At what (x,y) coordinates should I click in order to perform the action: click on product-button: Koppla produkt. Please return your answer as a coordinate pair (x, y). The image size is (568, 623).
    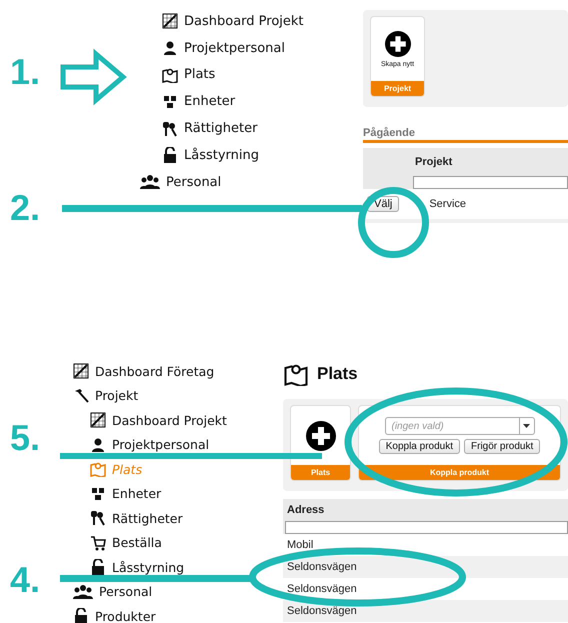
    Looking at the image, I should click on (419, 446).